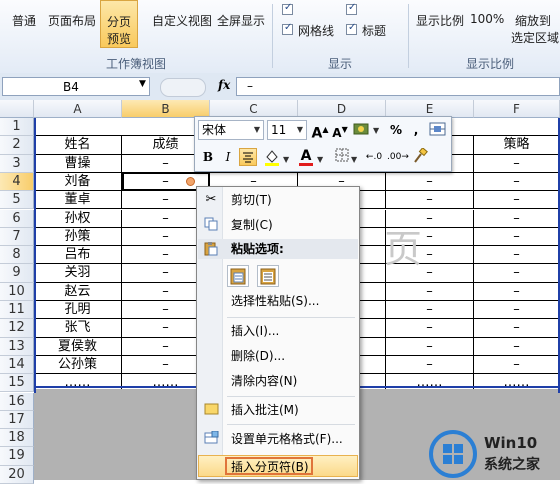  I want to click on row-header-13: 13, so click(17, 346).